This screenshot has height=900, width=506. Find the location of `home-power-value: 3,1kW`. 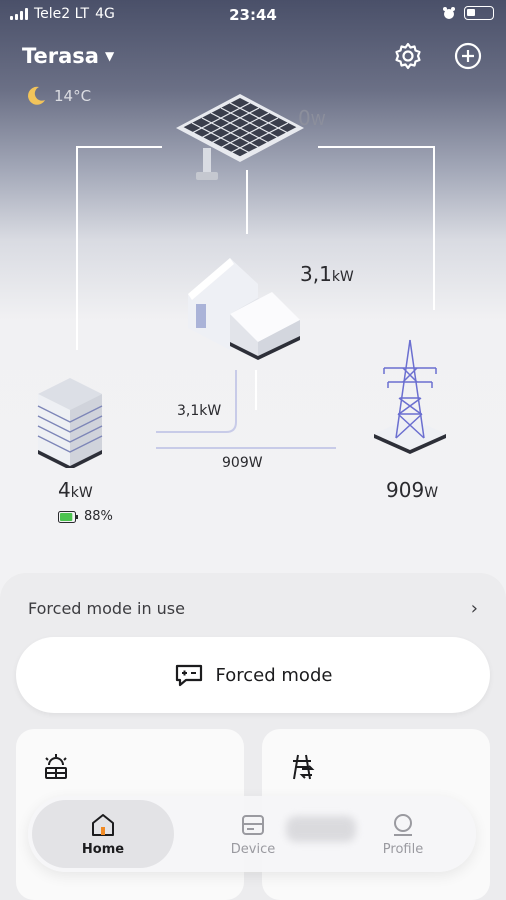

home-power-value: 3,1kW is located at coordinates (327, 274).